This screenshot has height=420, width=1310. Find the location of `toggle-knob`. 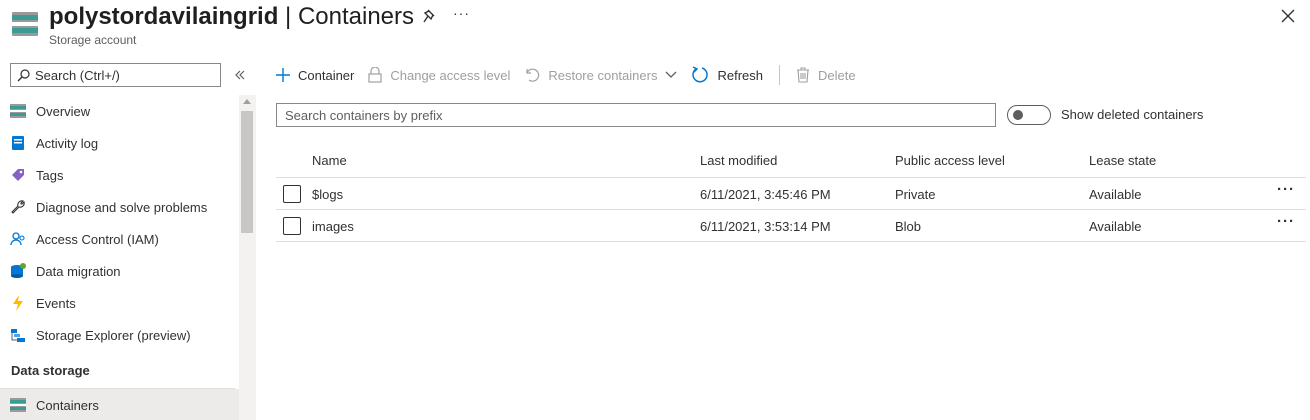

toggle-knob is located at coordinates (1018, 115).